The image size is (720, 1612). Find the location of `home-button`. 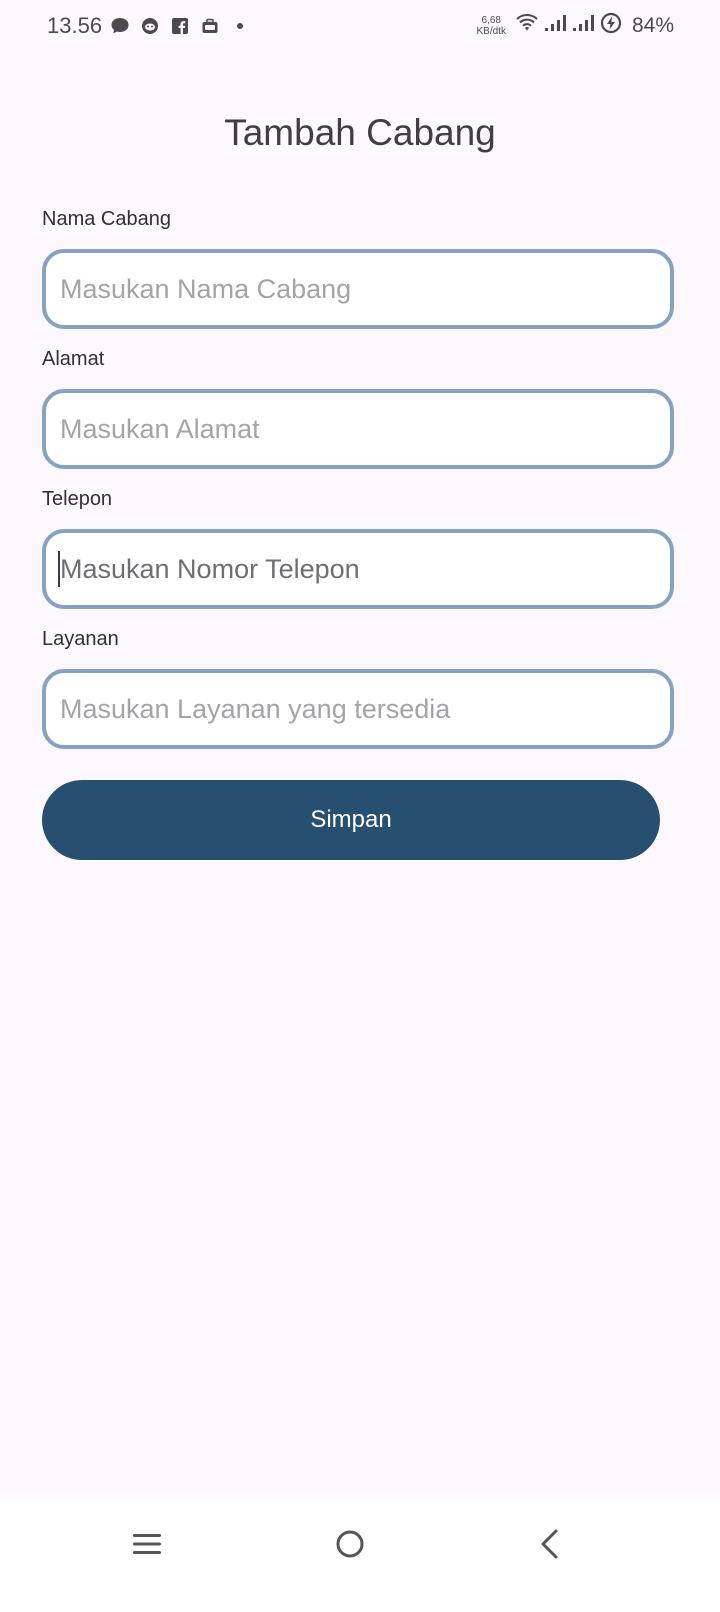

home-button is located at coordinates (350, 1546).